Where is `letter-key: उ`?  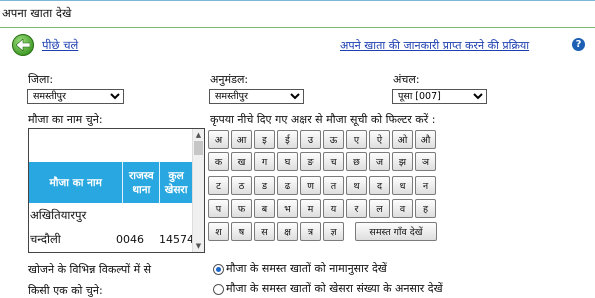
letter-key: उ is located at coordinates (310, 139).